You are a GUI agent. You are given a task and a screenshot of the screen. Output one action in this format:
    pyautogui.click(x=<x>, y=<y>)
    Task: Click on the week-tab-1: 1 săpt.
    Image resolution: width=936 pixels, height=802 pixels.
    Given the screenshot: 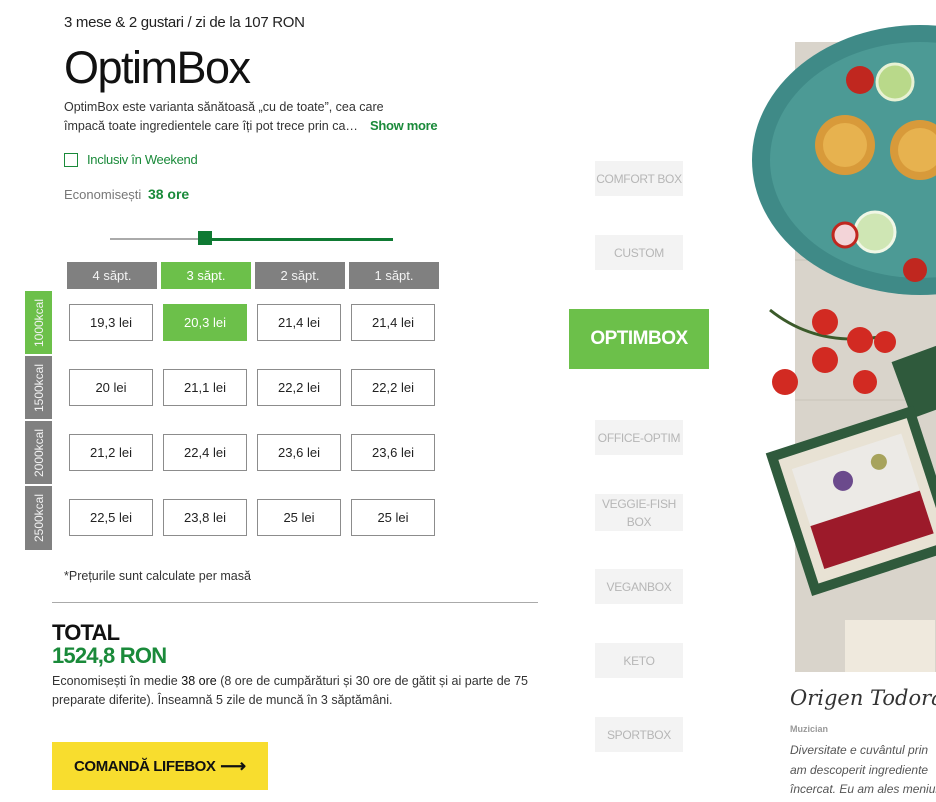 What is the action you would take?
    pyautogui.click(x=394, y=275)
    